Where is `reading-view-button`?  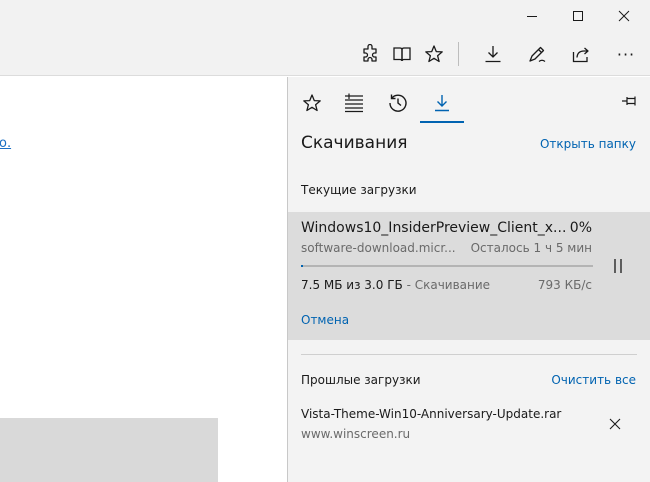 reading-view-button is located at coordinates (402, 54).